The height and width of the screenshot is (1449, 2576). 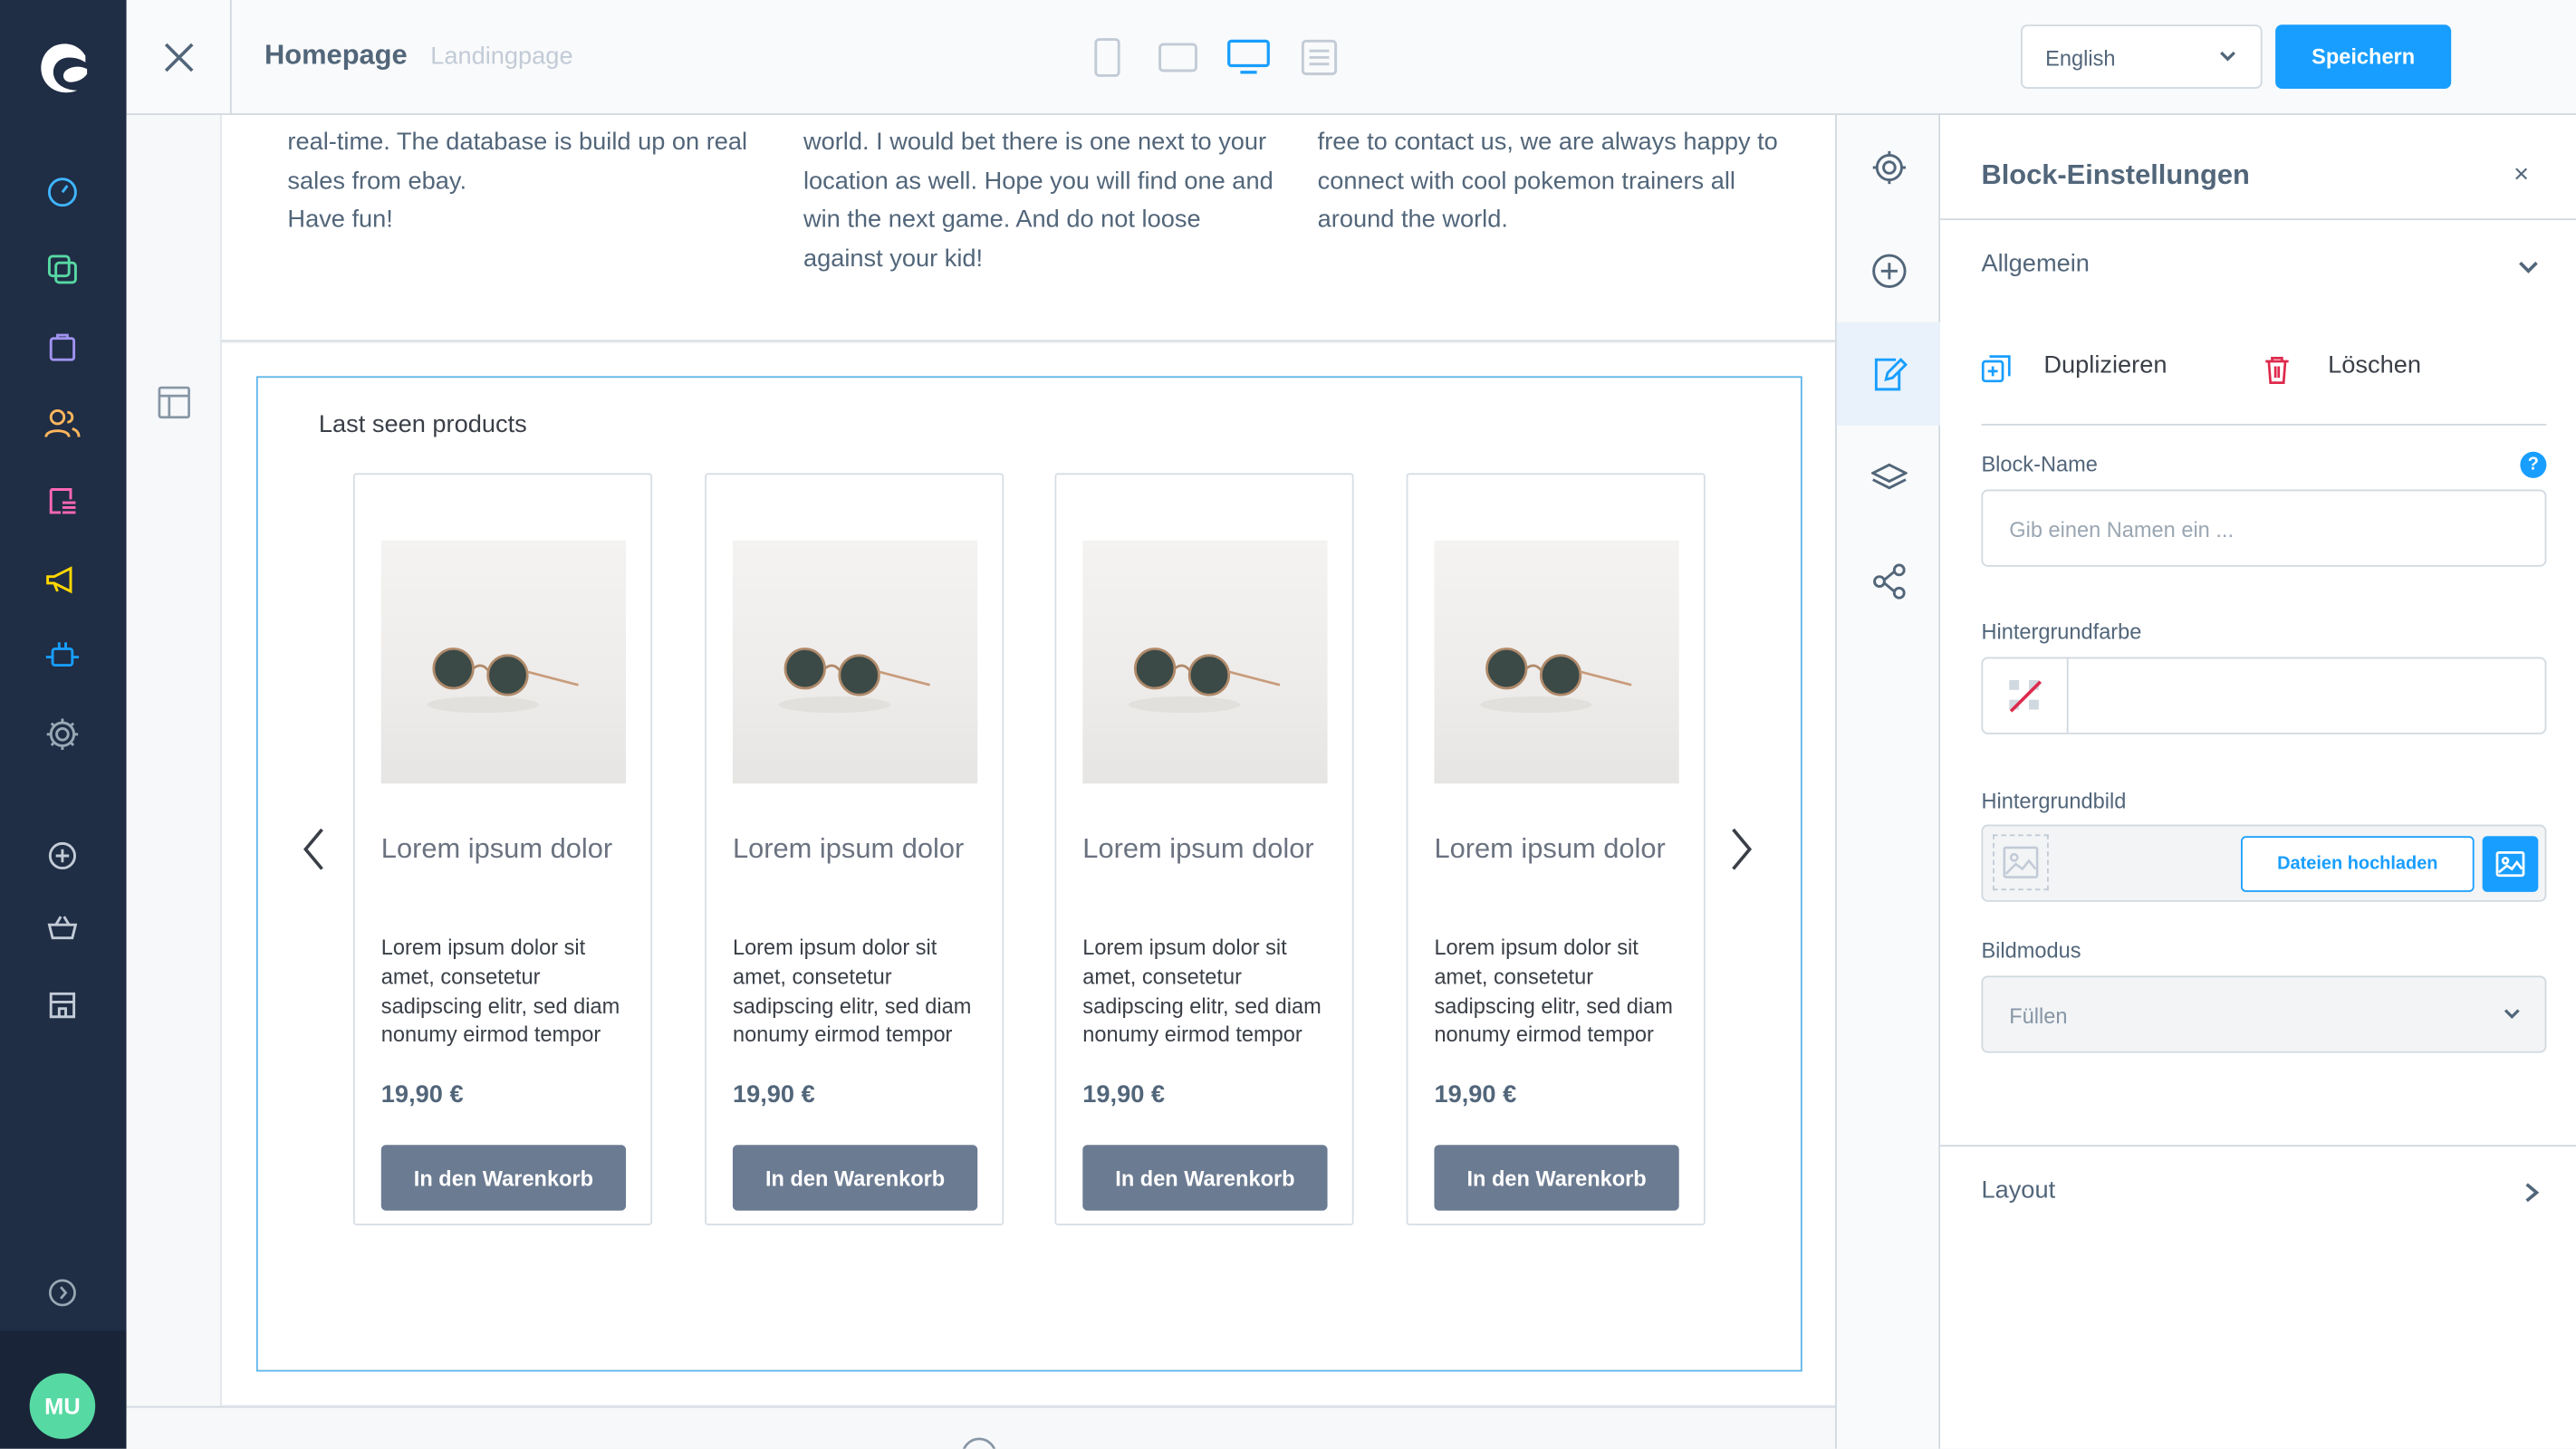 I want to click on chevron-right-icon, so click(x=2531, y=1196).